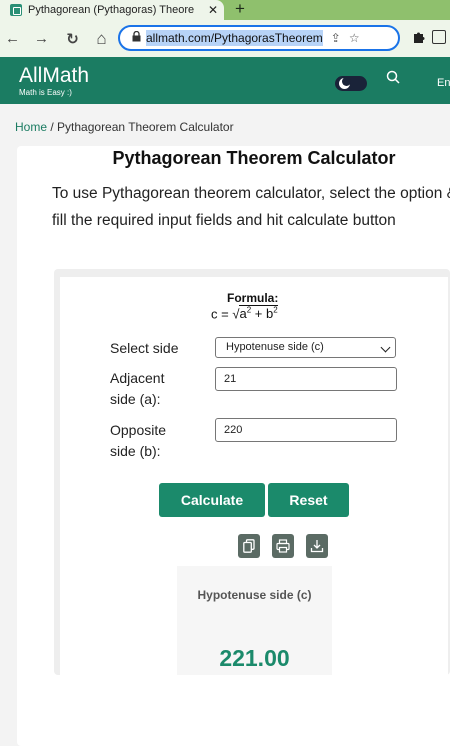 The width and height of the screenshot is (450, 746). I want to click on breadcrumb-home-link: Home, so click(31, 127).